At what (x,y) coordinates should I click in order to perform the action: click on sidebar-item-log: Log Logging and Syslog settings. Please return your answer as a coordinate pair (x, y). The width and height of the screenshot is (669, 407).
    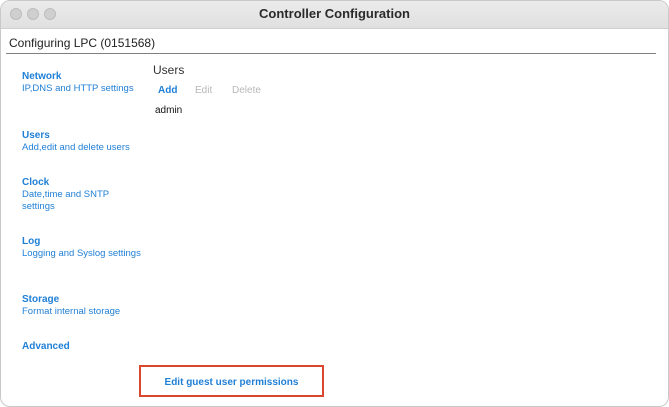
    Looking at the image, I should click on (84, 248).